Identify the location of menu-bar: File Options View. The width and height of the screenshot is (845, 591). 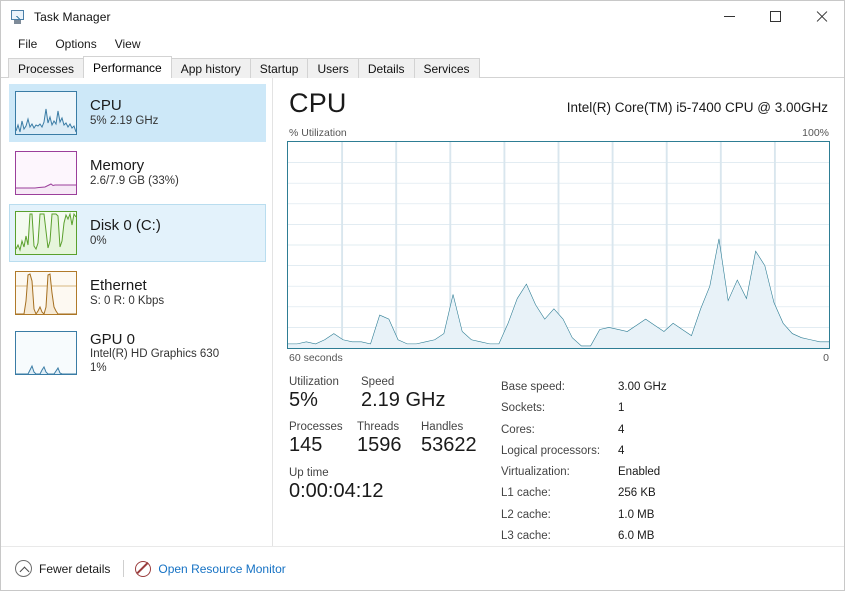
(422, 44).